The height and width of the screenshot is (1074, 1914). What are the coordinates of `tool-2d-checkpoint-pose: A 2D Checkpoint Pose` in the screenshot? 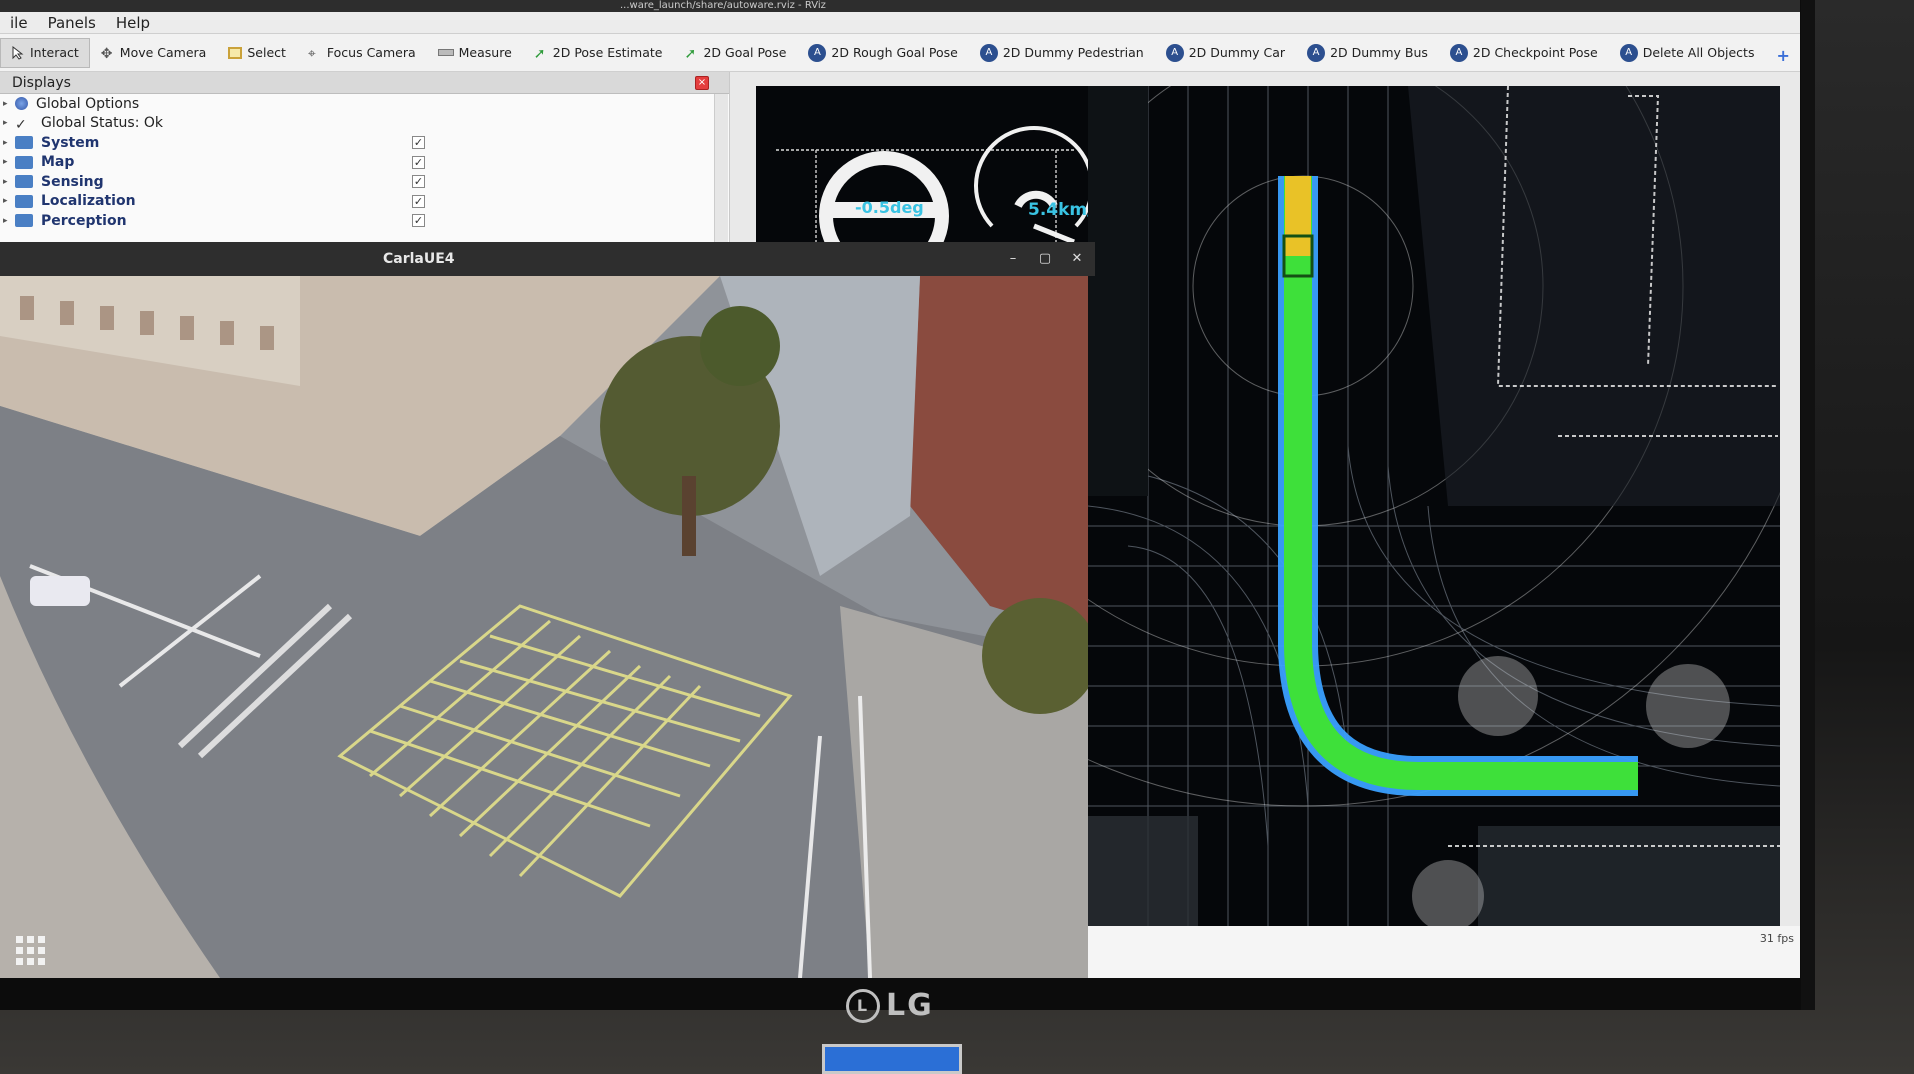 It's located at (1524, 53).